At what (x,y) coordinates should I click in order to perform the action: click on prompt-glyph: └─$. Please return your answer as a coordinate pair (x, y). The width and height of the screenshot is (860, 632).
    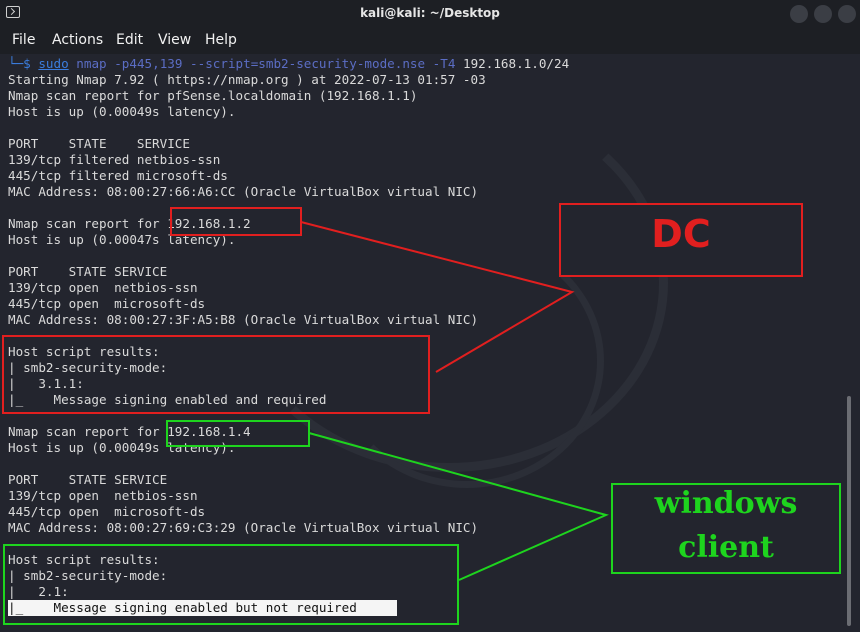
    Looking at the image, I should click on (19, 63).